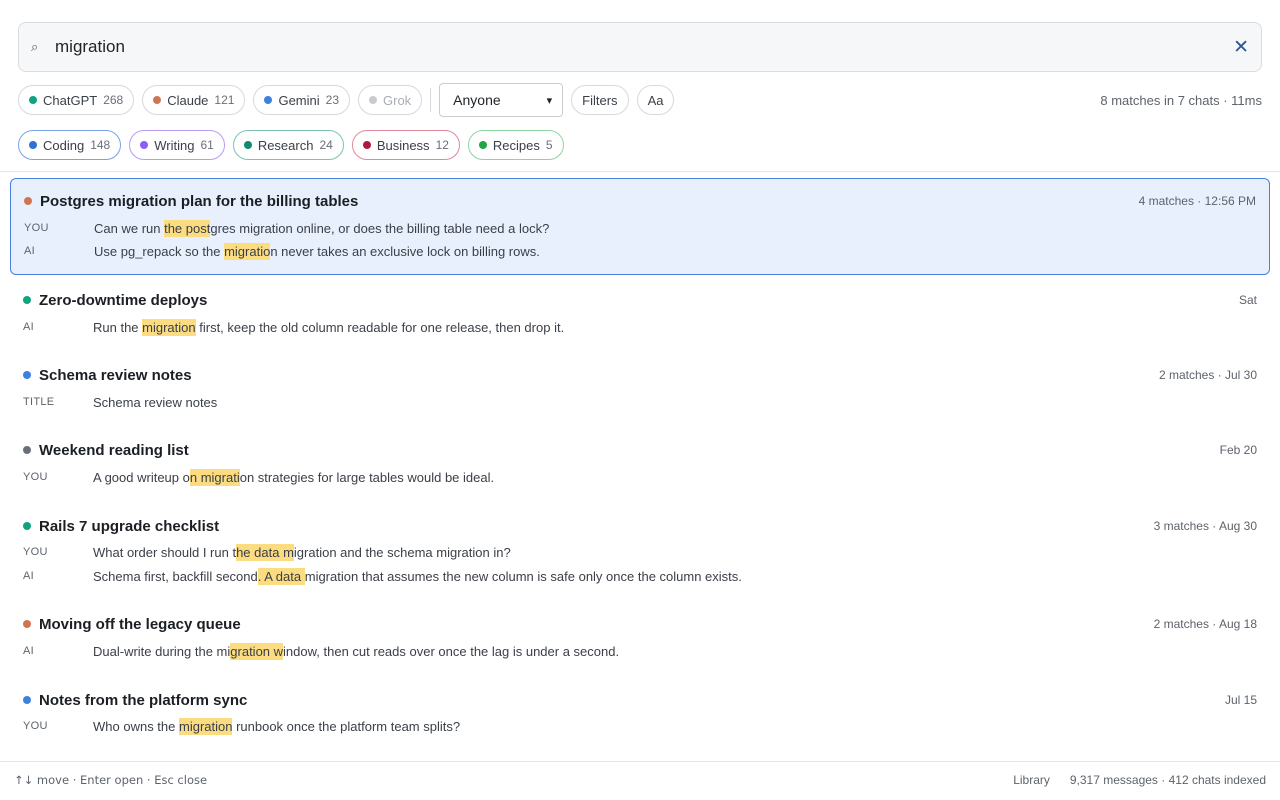 This screenshot has width=1280, height=800. I want to click on result-title: Schema review notes, so click(115, 375).